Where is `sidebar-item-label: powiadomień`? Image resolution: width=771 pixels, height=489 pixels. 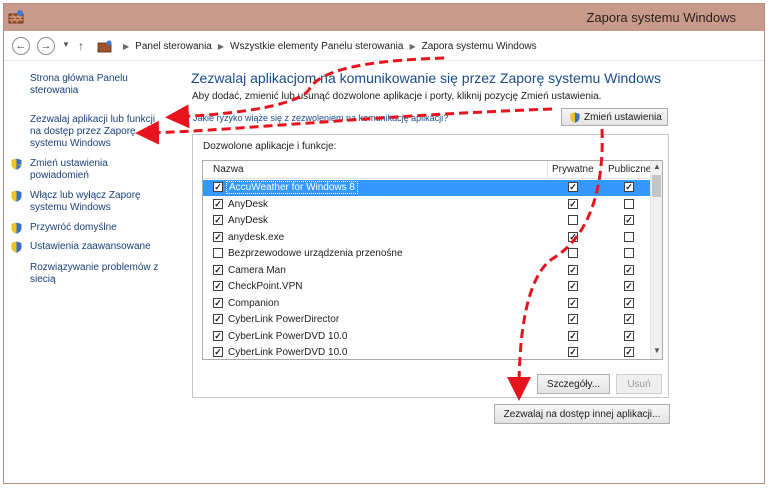 sidebar-item-label: powiadomień is located at coordinates (59, 175).